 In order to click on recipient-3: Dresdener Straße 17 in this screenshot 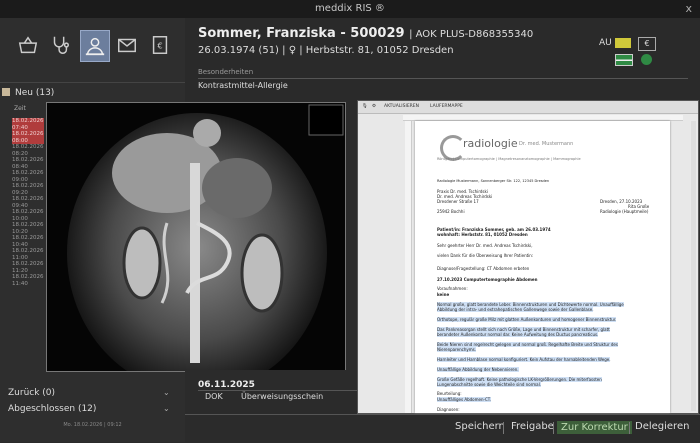, I will do `click(458, 201)`.